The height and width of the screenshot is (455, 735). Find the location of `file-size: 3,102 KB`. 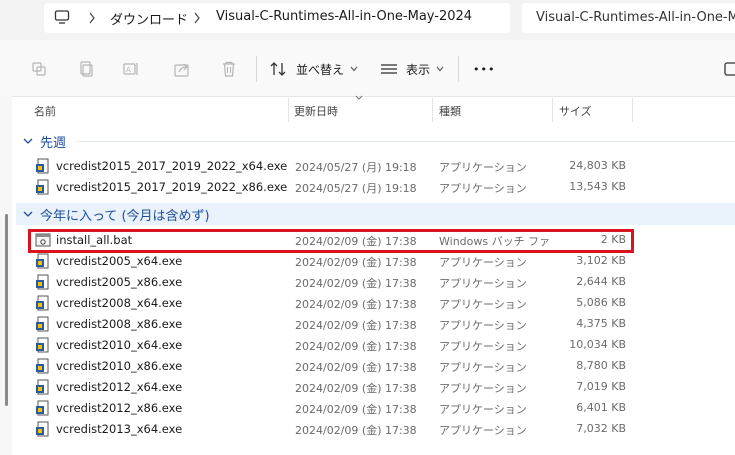

file-size: 3,102 KB is located at coordinates (601, 260).